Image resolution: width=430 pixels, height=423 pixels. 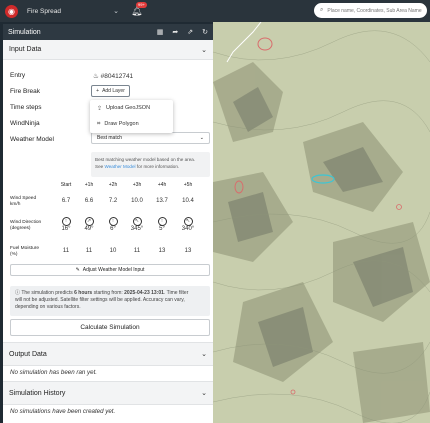 What do you see at coordinates (77, 270) in the screenshot?
I see `edit-icon: ✎` at bounding box center [77, 270].